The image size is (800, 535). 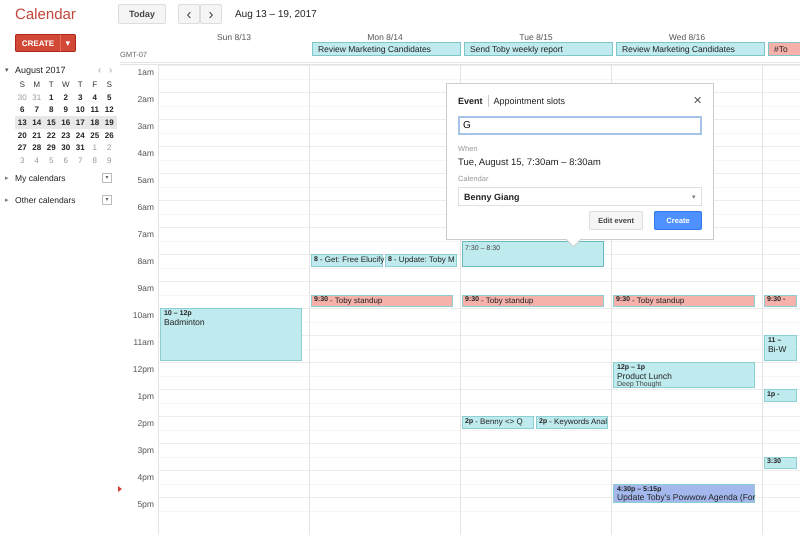 I want to click on day-number: 13, so click(x=22, y=122).